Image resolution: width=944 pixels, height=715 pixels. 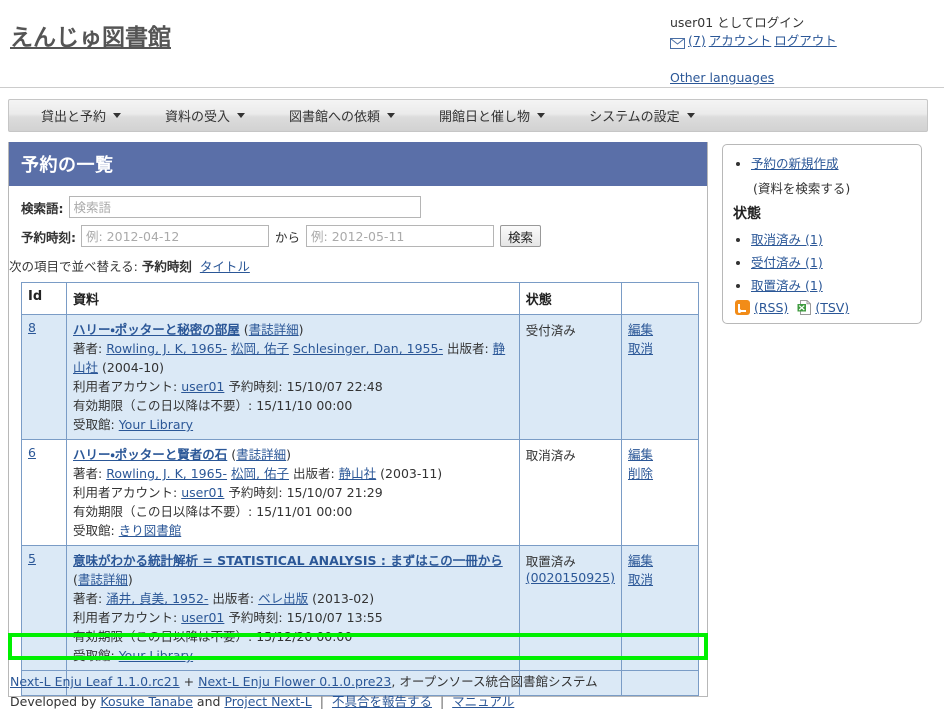 I want to click on logout-link: ログアウト, so click(x=805, y=40).